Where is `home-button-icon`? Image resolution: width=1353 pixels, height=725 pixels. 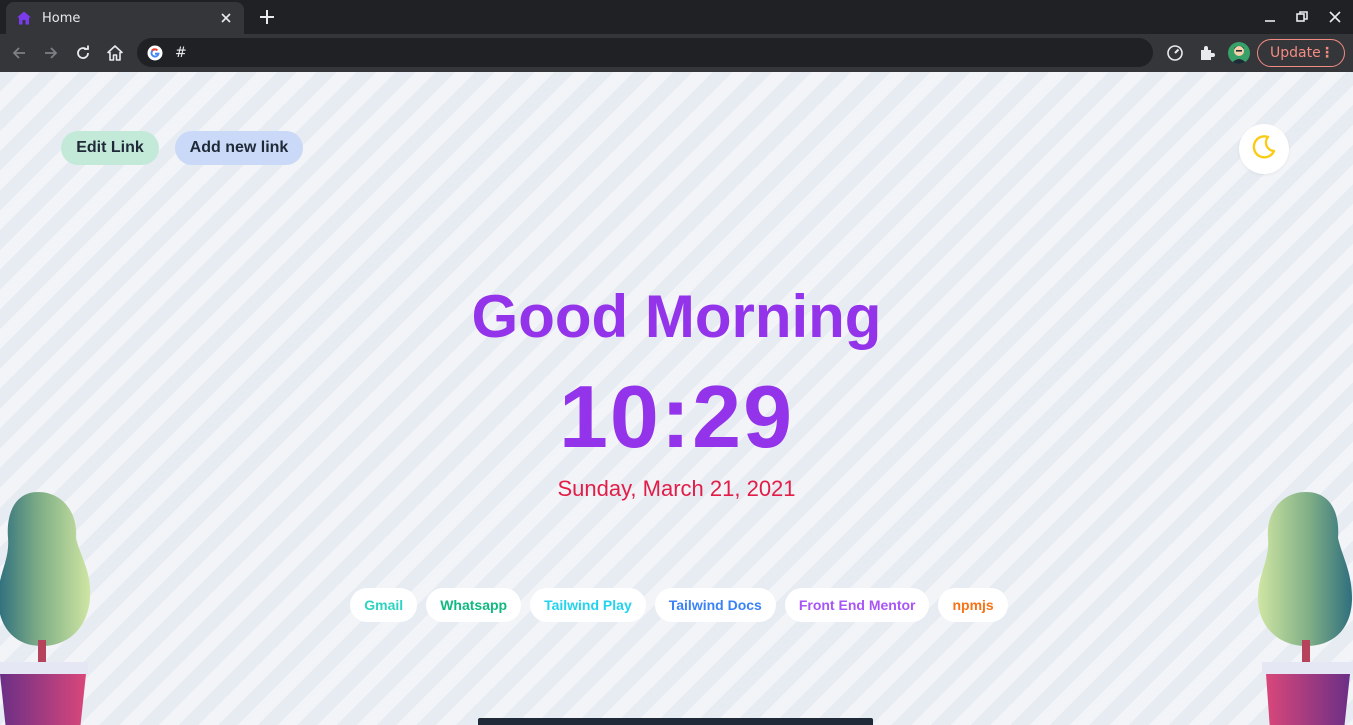
home-button-icon is located at coordinates (115, 53).